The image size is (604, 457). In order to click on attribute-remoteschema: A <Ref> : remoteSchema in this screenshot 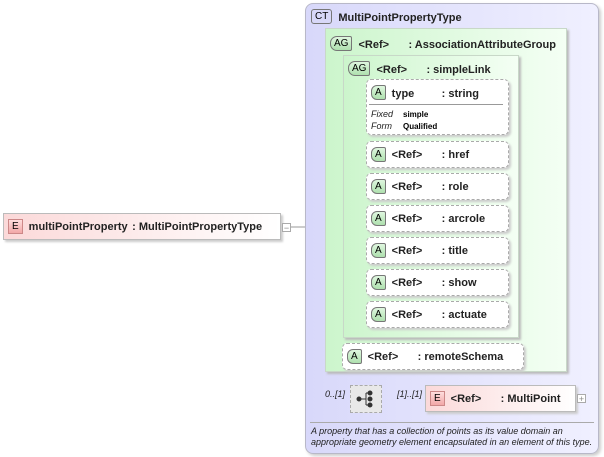, I will do `click(433, 356)`.